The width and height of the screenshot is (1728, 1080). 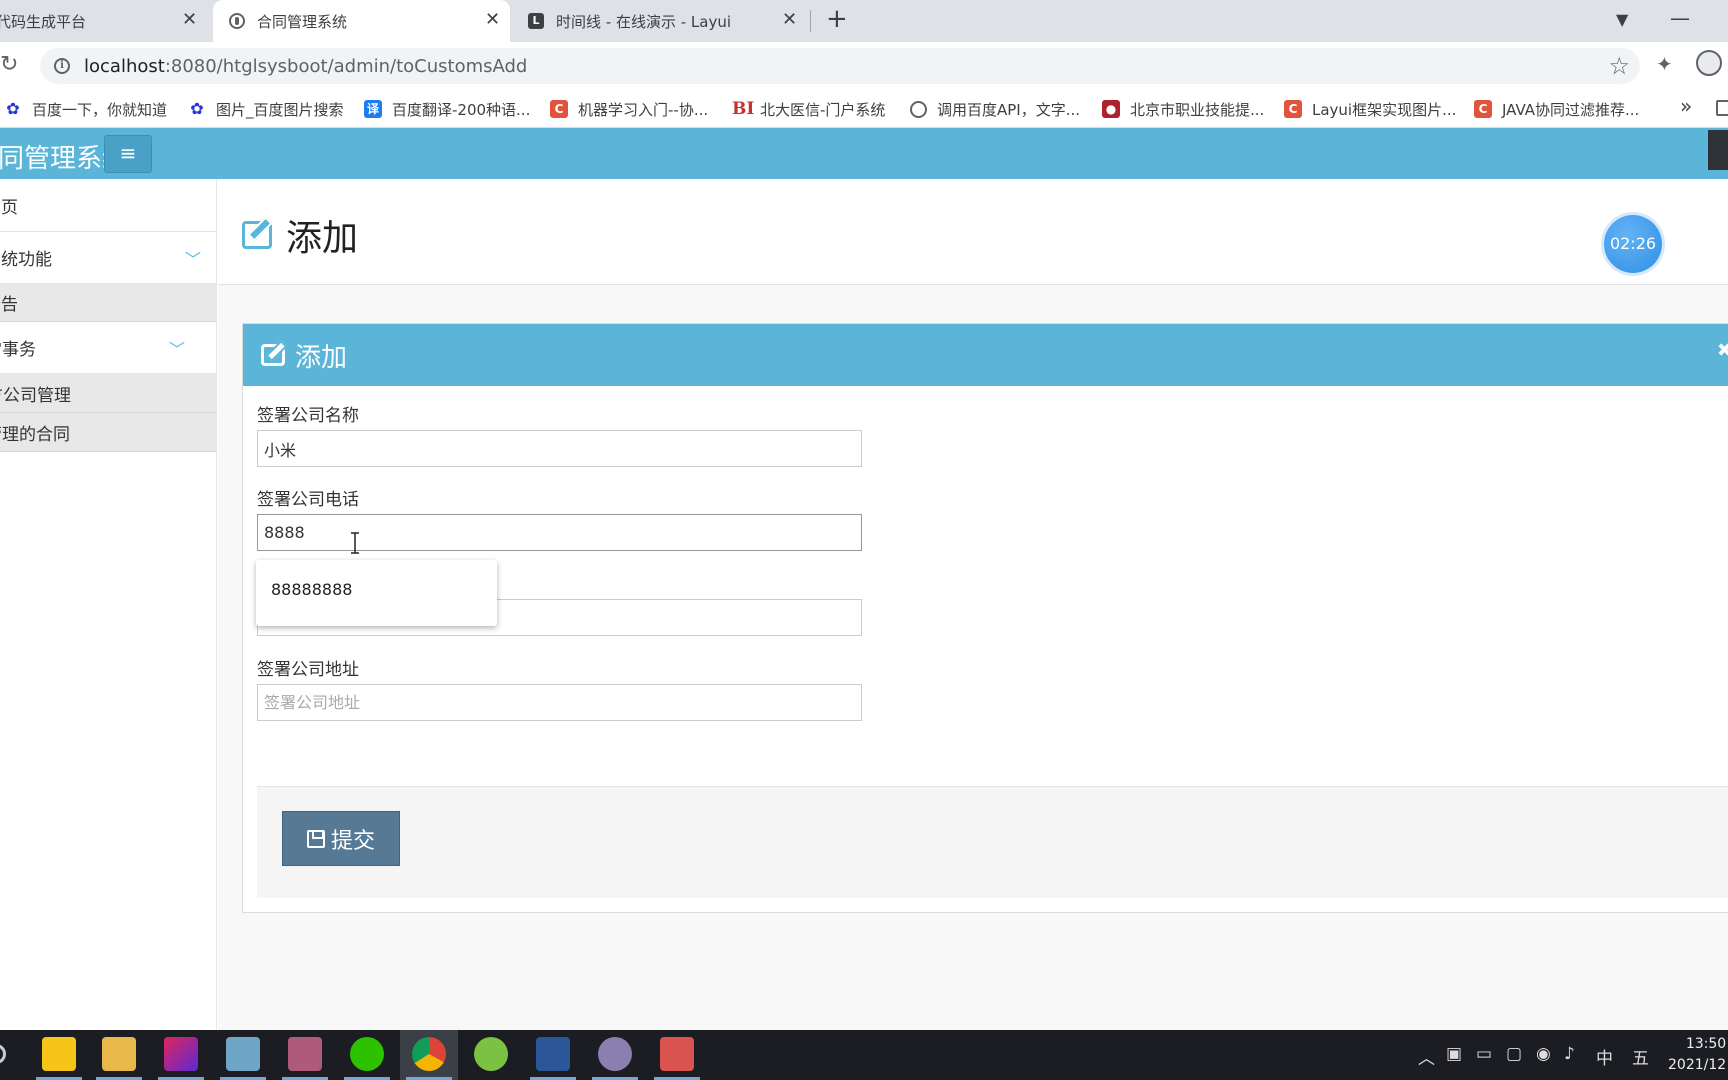 What do you see at coordinates (352, 841) in the screenshot?
I see `submit-label: 提交` at bounding box center [352, 841].